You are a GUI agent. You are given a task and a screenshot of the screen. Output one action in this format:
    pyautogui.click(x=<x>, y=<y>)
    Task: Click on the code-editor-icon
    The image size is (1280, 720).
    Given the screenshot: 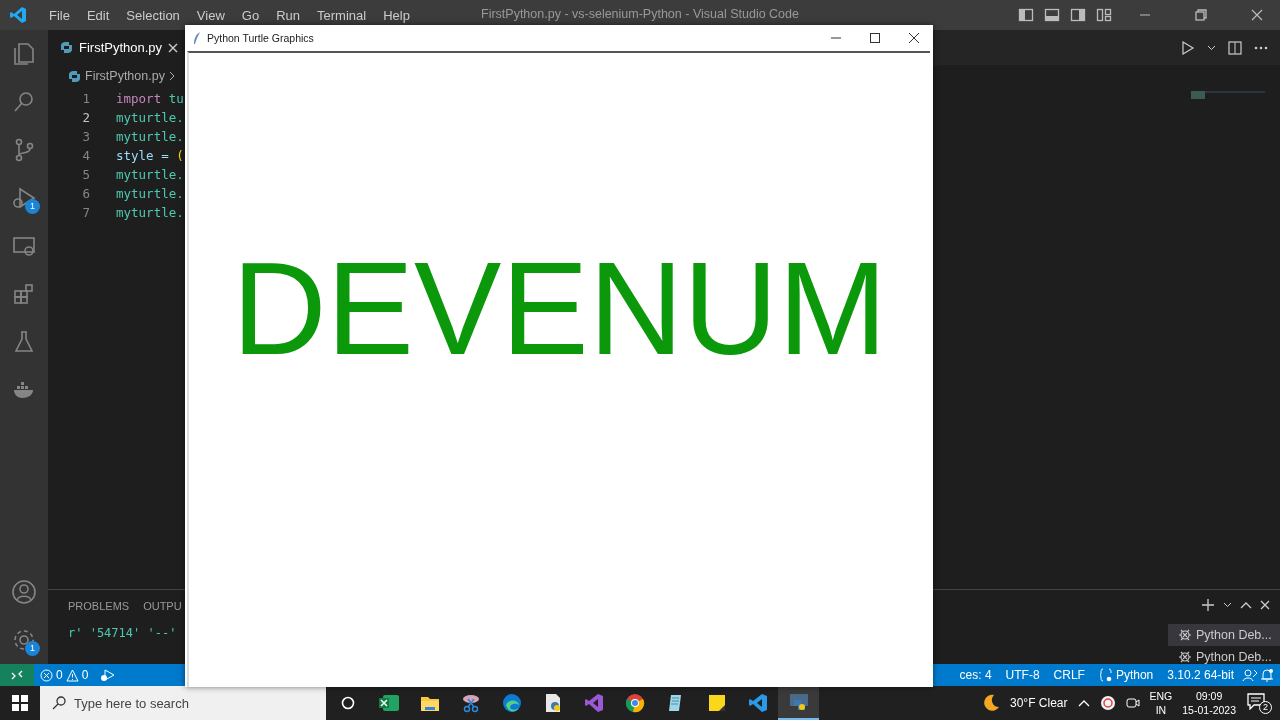 What is the action you would take?
    pyautogui.click(x=757, y=703)
    